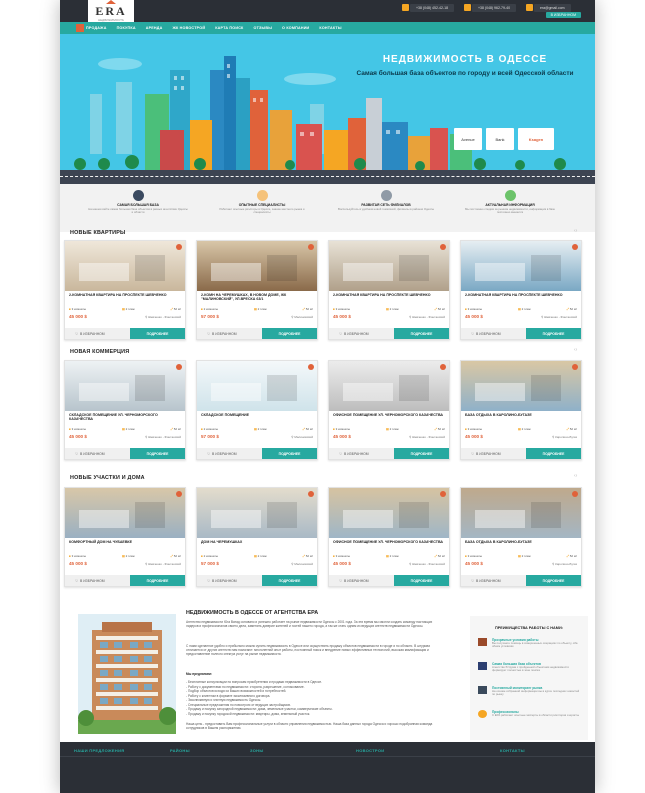 The image size is (645, 793). Describe the element at coordinates (500, 139) in the screenshot. I see `partner-logo-bank: Bank` at that location.